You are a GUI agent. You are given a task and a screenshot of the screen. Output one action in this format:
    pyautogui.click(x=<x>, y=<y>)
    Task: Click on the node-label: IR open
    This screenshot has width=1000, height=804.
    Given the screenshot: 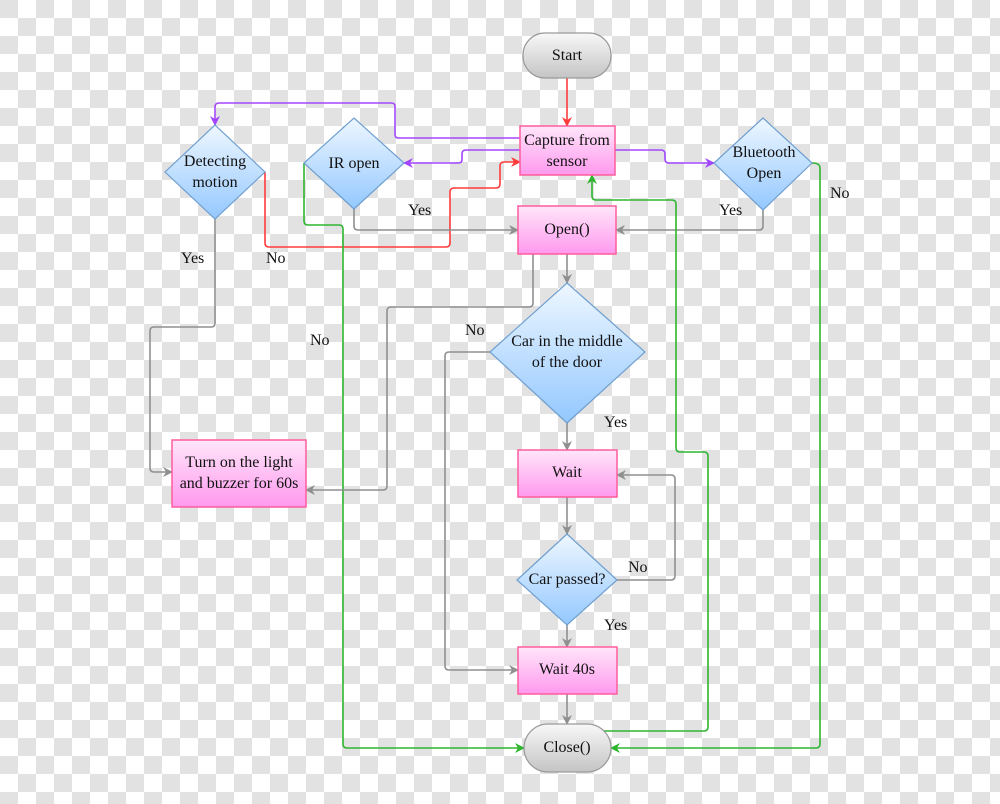 What is the action you would take?
    pyautogui.click(x=353, y=163)
    